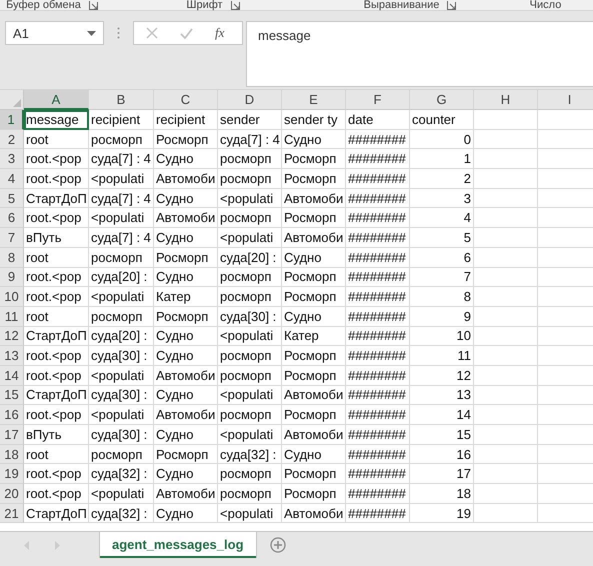 The height and width of the screenshot is (566, 593). What do you see at coordinates (250, 100) in the screenshot?
I see `column-header: D` at bounding box center [250, 100].